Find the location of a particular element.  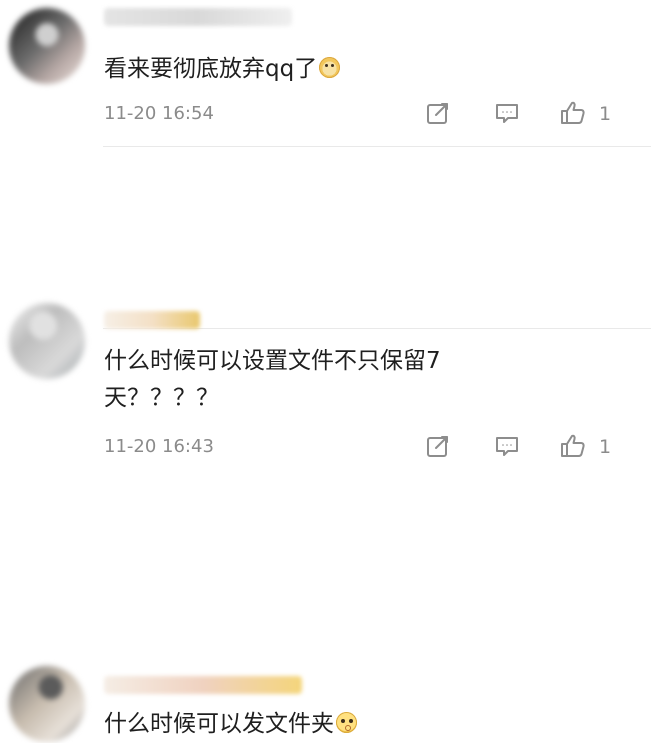

comment-timestamp: 11-20 16:43 is located at coordinates (159, 446).